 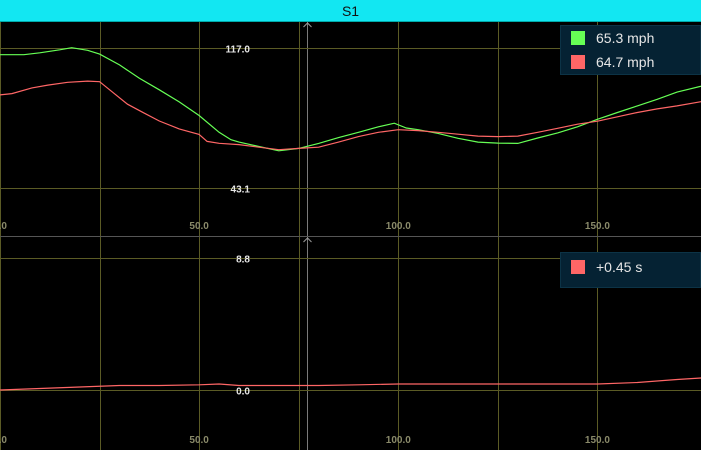 I want to click on y-tick-label: 43.1, so click(x=241, y=190).